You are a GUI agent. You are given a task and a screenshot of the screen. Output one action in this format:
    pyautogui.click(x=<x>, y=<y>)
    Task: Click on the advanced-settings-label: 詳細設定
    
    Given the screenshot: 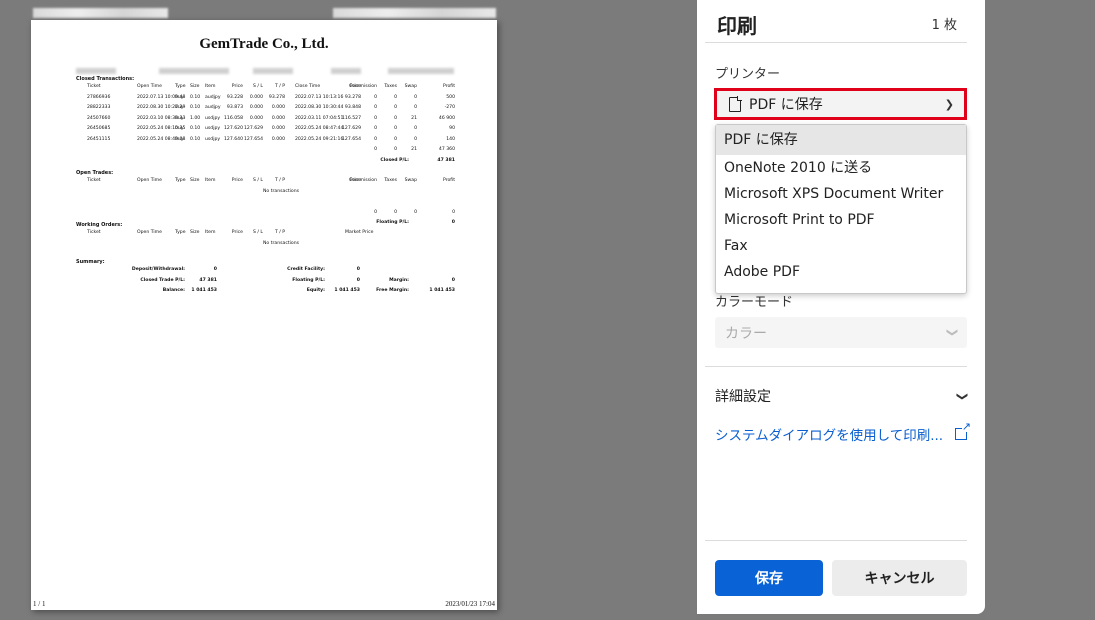 What is the action you would take?
    pyautogui.click(x=743, y=397)
    